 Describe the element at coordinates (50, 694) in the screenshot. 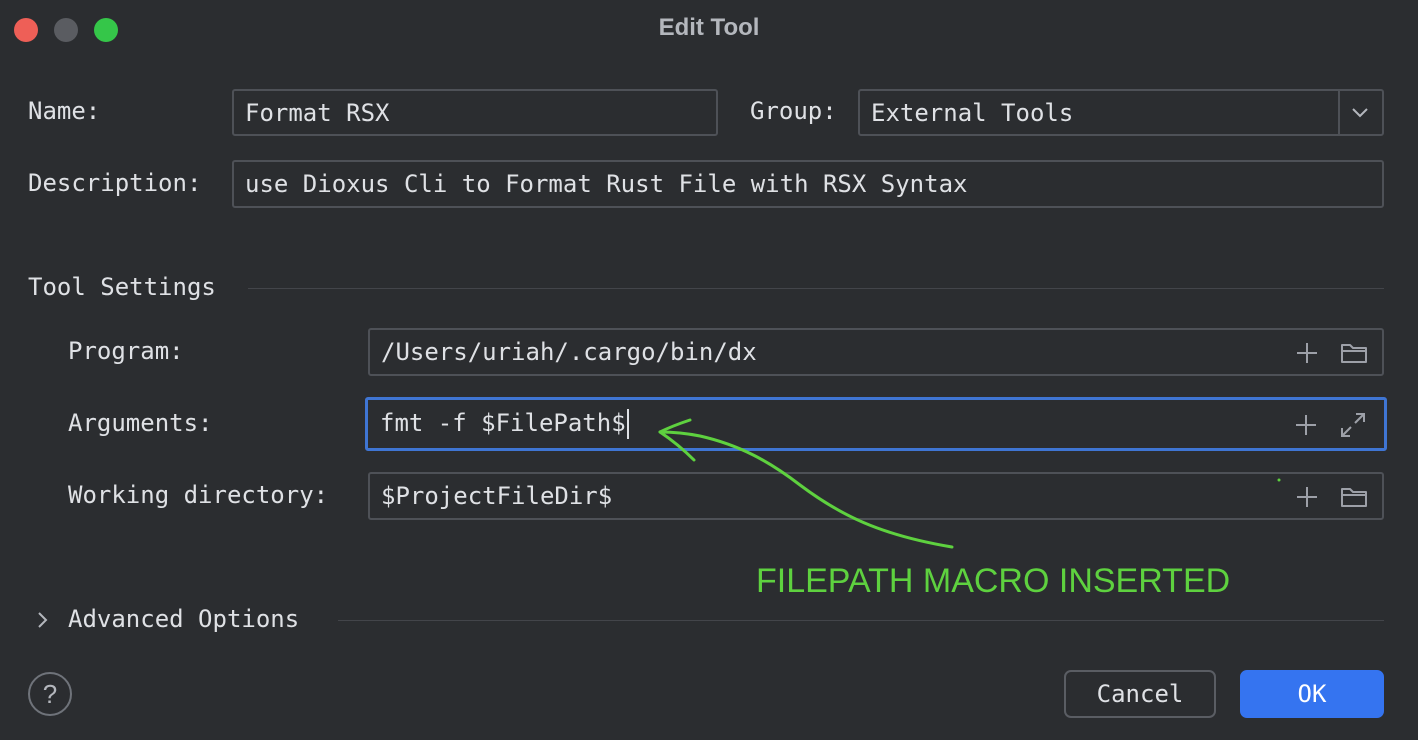

I see `help-button: ?` at that location.